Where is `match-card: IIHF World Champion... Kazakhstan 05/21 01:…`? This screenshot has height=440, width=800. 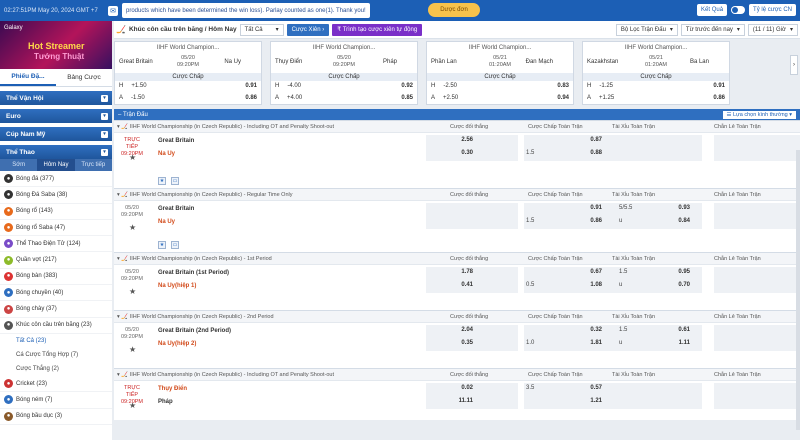 match-card: IIHF World Champion... Kazakhstan 05/21 01:… is located at coordinates (656, 73).